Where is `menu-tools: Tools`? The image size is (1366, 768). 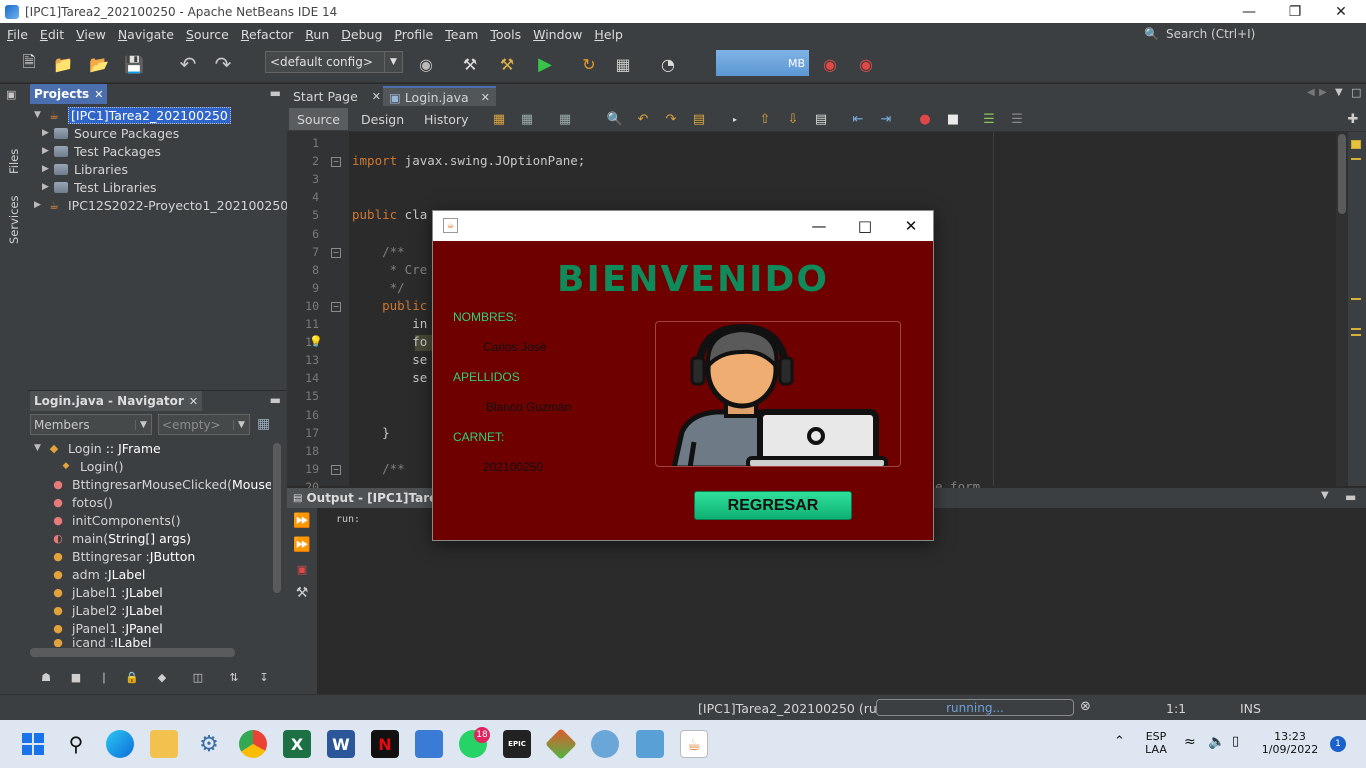
menu-tools: Tools is located at coordinates (505, 34).